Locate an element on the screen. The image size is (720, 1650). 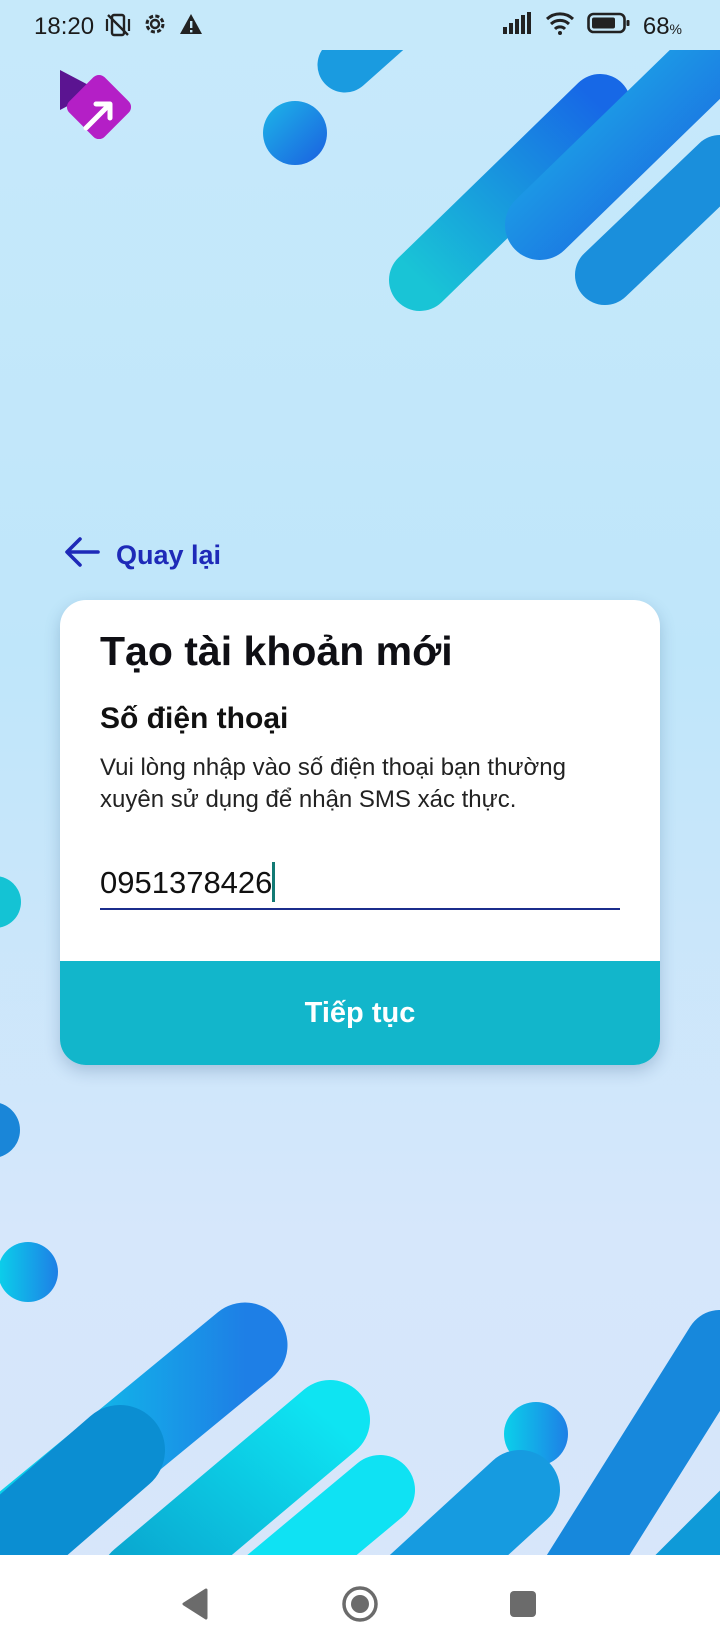
status-time: 18:20 is located at coordinates (64, 26).